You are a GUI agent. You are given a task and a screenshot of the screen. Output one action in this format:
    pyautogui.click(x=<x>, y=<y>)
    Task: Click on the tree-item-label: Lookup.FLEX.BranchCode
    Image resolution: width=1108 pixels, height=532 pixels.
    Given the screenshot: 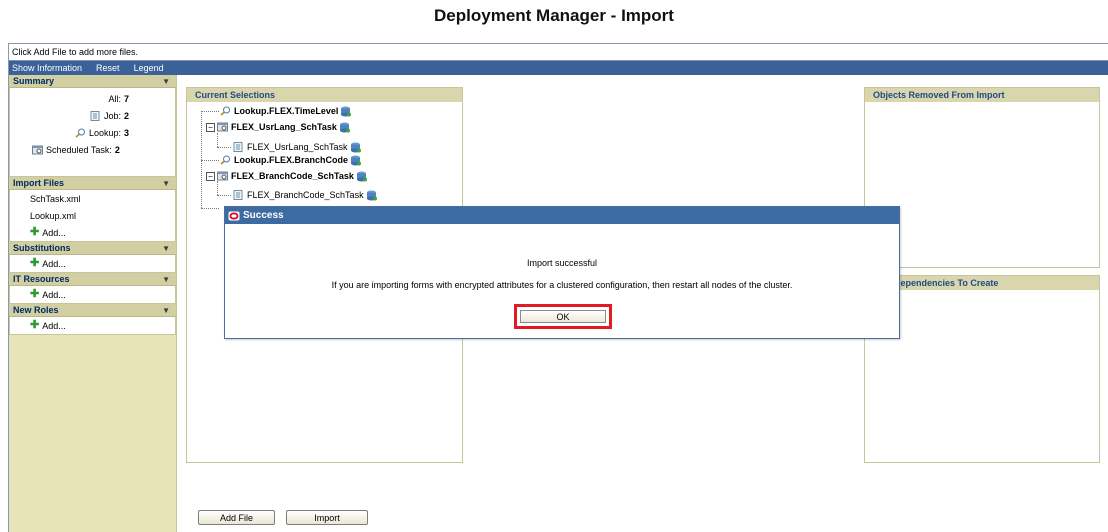 What is the action you would take?
    pyautogui.click(x=291, y=160)
    